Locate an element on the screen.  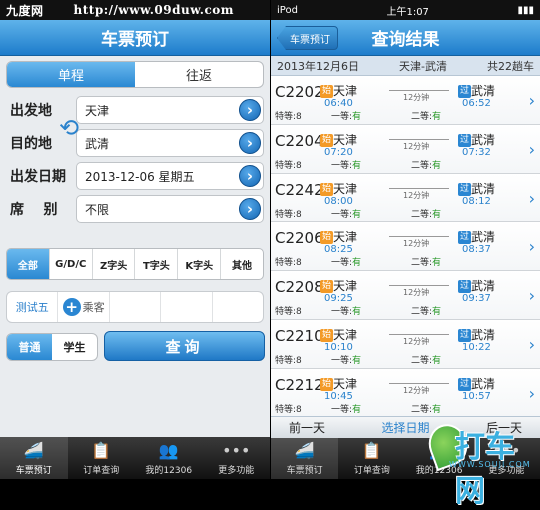
passenger-chip: 测试五 is located at coordinates (32, 307).